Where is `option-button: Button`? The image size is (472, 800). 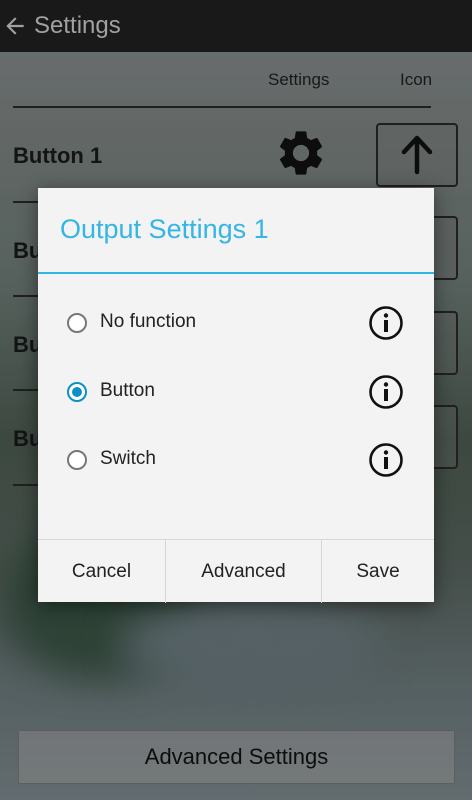
option-button: Button is located at coordinates (236, 394).